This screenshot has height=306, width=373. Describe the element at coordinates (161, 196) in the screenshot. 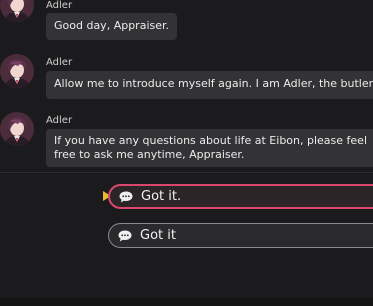

I see `choice-label: Got it.` at that location.